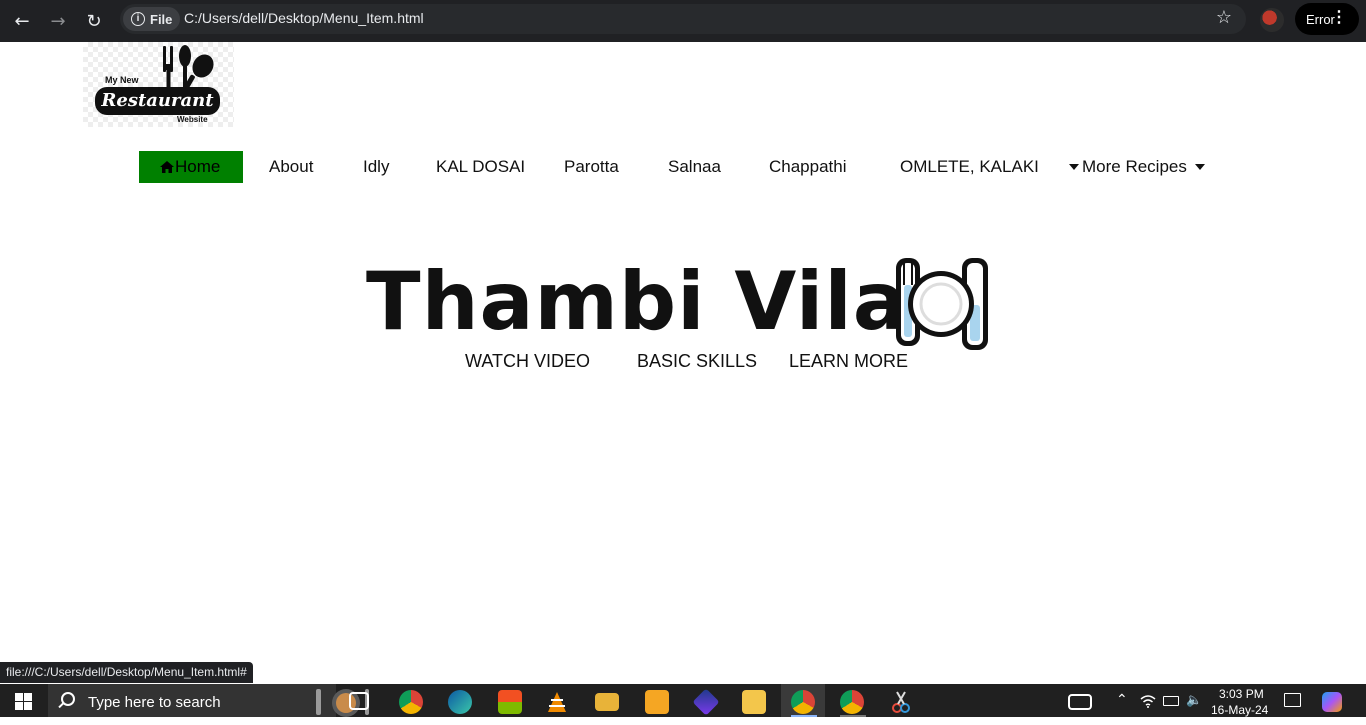 This screenshot has width=1366, height=725. I want to click on chevron-up-icon: ⌃, so click(1122, 707).